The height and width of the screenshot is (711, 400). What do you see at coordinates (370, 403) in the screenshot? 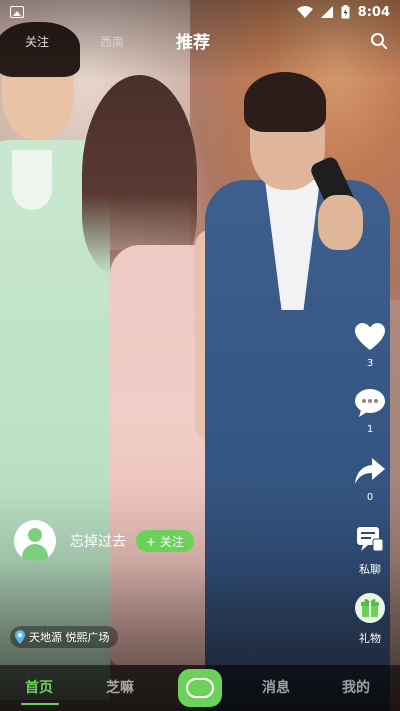
I see `comment-icon` at bounding box center [370, 403].